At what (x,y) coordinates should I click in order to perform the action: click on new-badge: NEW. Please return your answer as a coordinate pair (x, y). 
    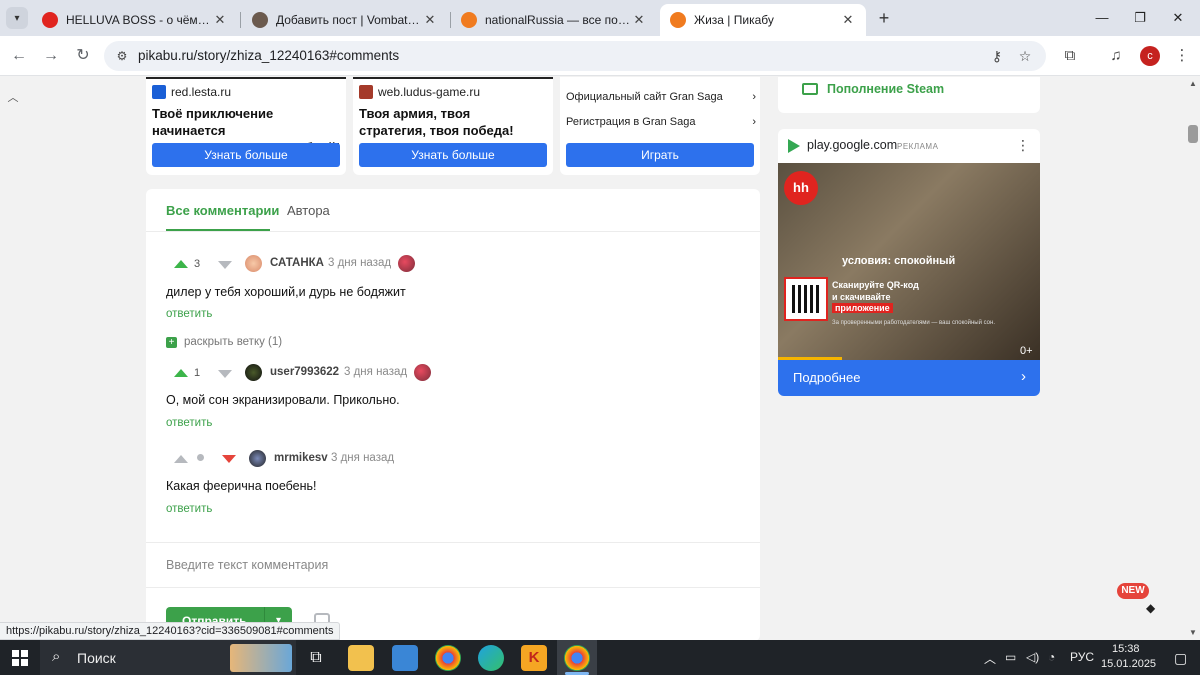
    Looking at the image, I should click on (1133, 591).